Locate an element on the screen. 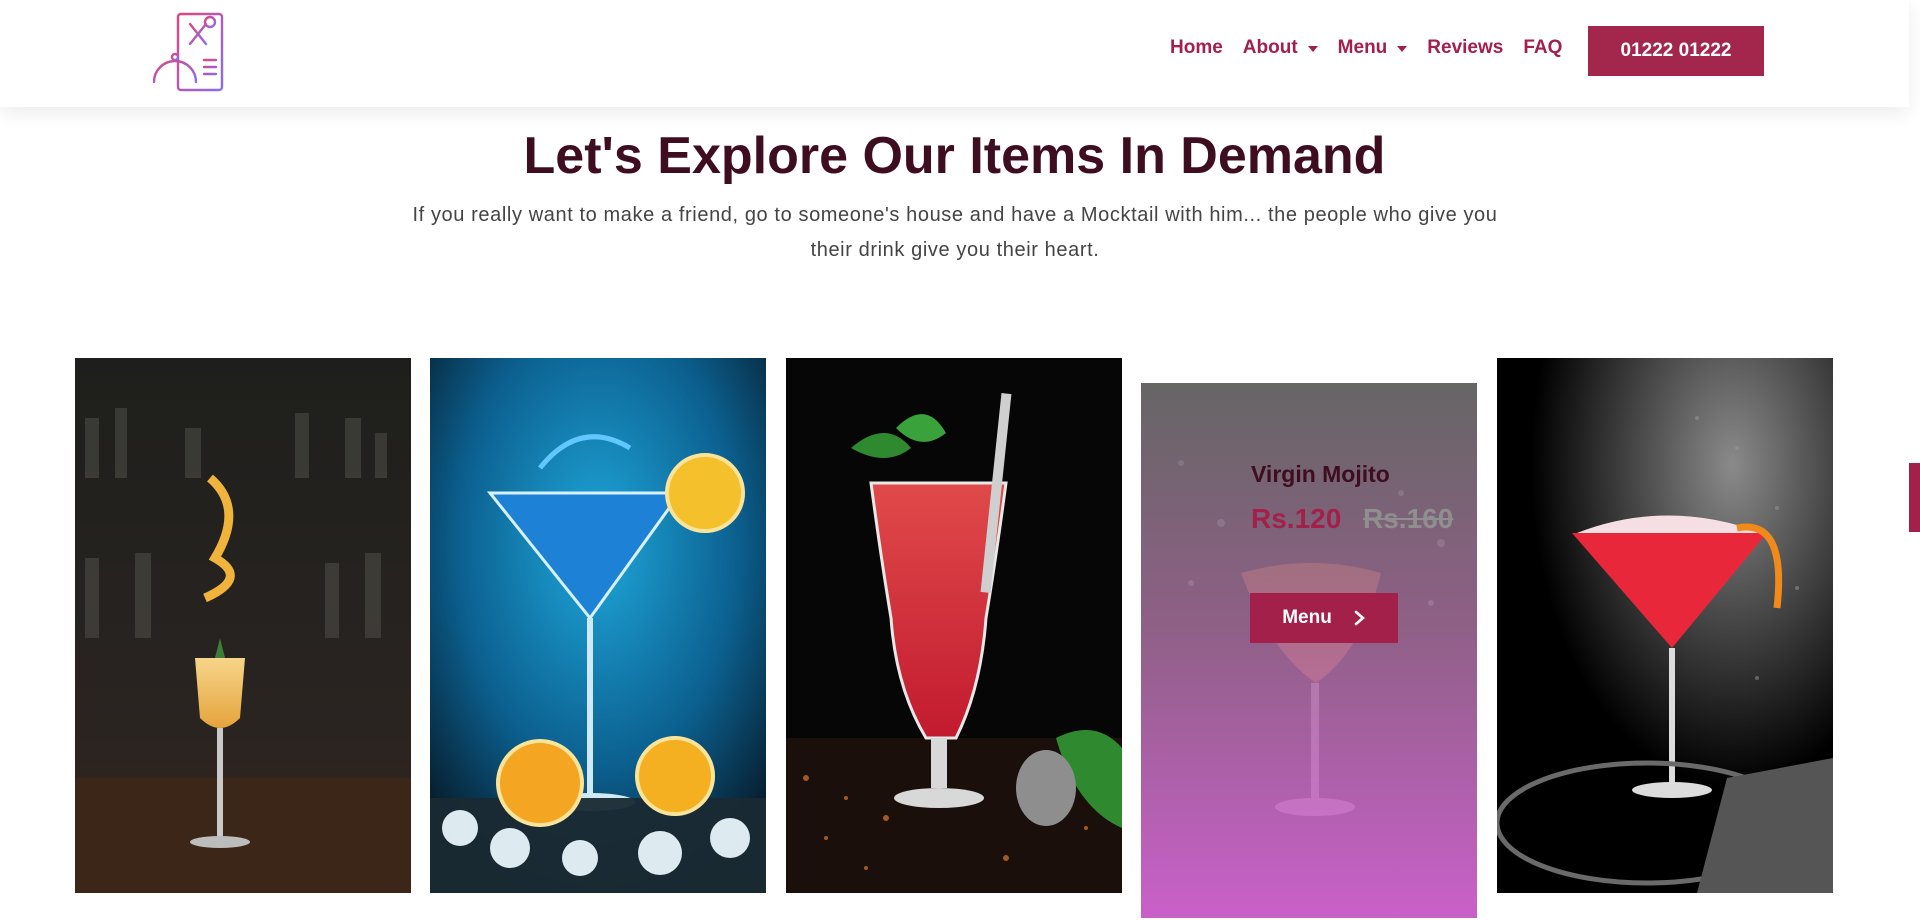  blue-martini-image is located at coordinates (598, 625).